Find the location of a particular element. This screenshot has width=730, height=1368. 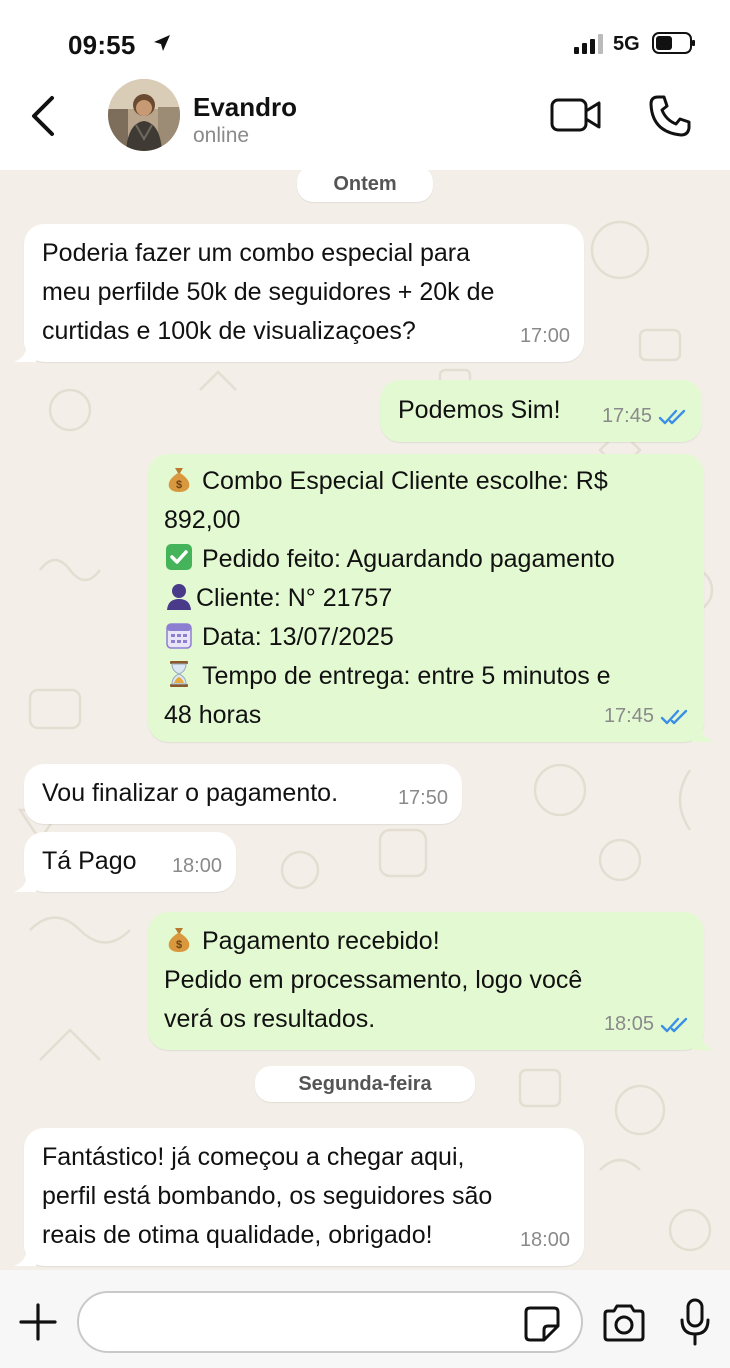

message-line-text: Data: 13/07/2025 is located at coordinates (298, 637).